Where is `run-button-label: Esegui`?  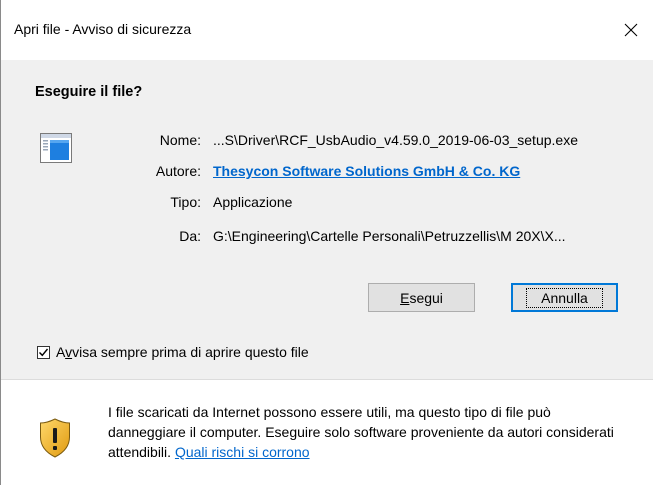
run-button-label: Esegui is located at coordinates (421, 297).